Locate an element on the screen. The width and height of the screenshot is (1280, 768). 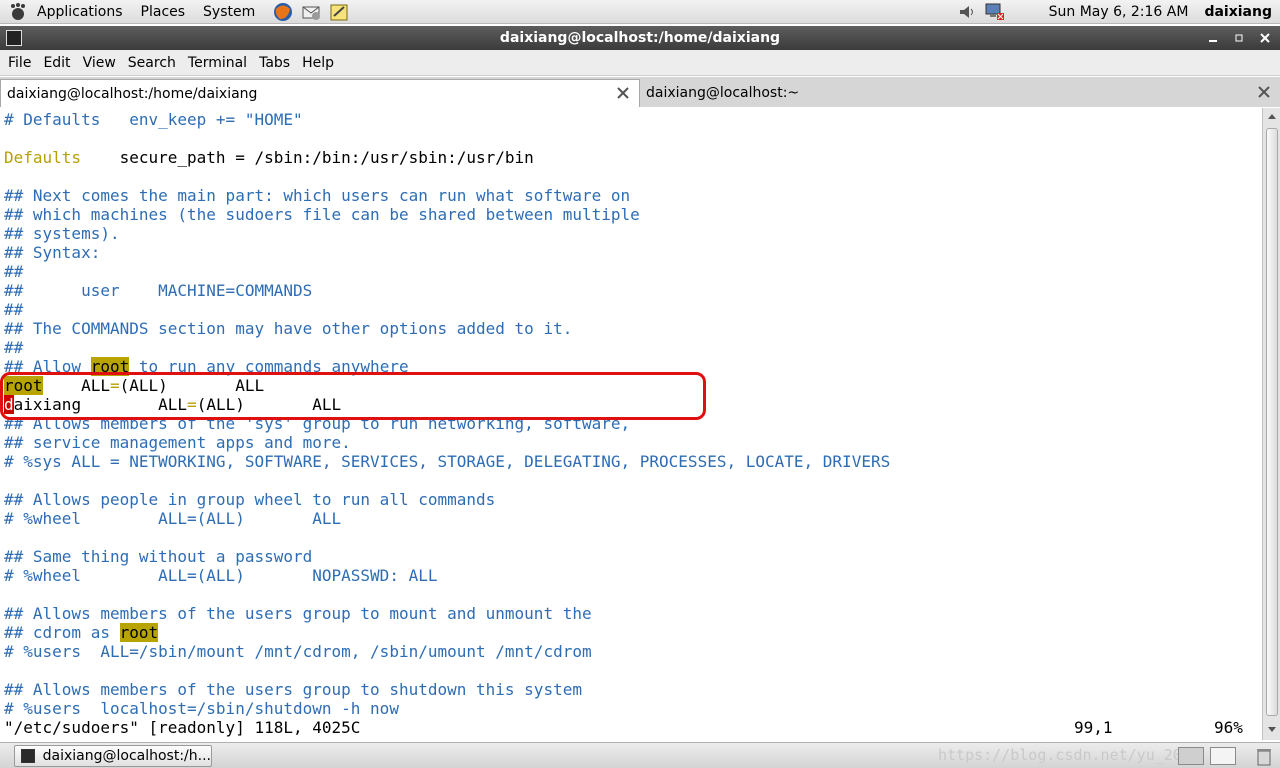
menu-view: View is located at coordinates (99, 63).